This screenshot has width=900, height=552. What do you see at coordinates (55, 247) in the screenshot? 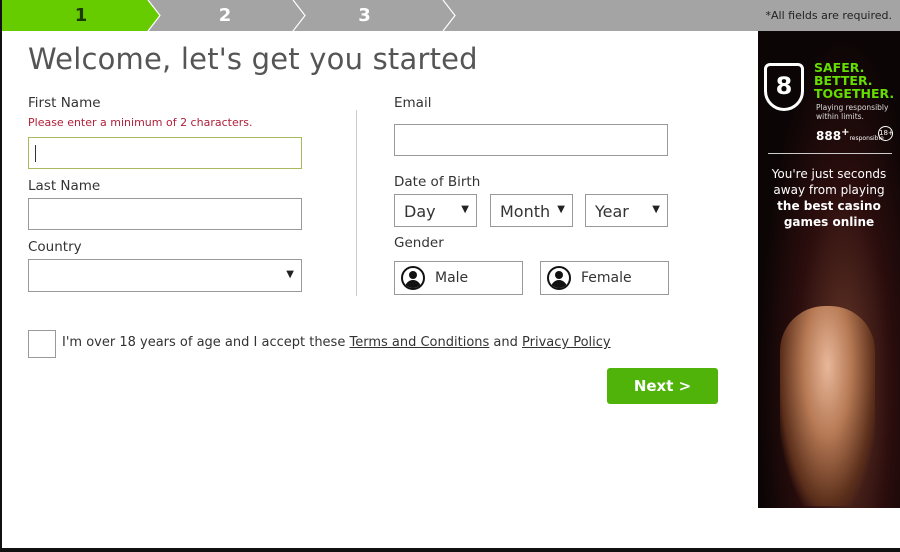
I see `country-label: Country` at bounding box center [55, 247].